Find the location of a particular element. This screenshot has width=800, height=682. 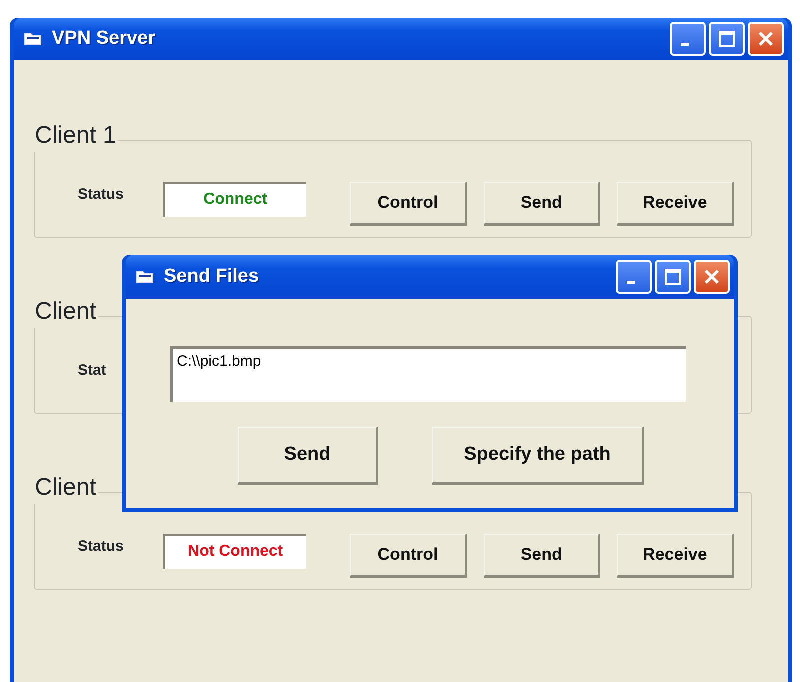

window-title: Send Files is located at coordinates (212, 276).